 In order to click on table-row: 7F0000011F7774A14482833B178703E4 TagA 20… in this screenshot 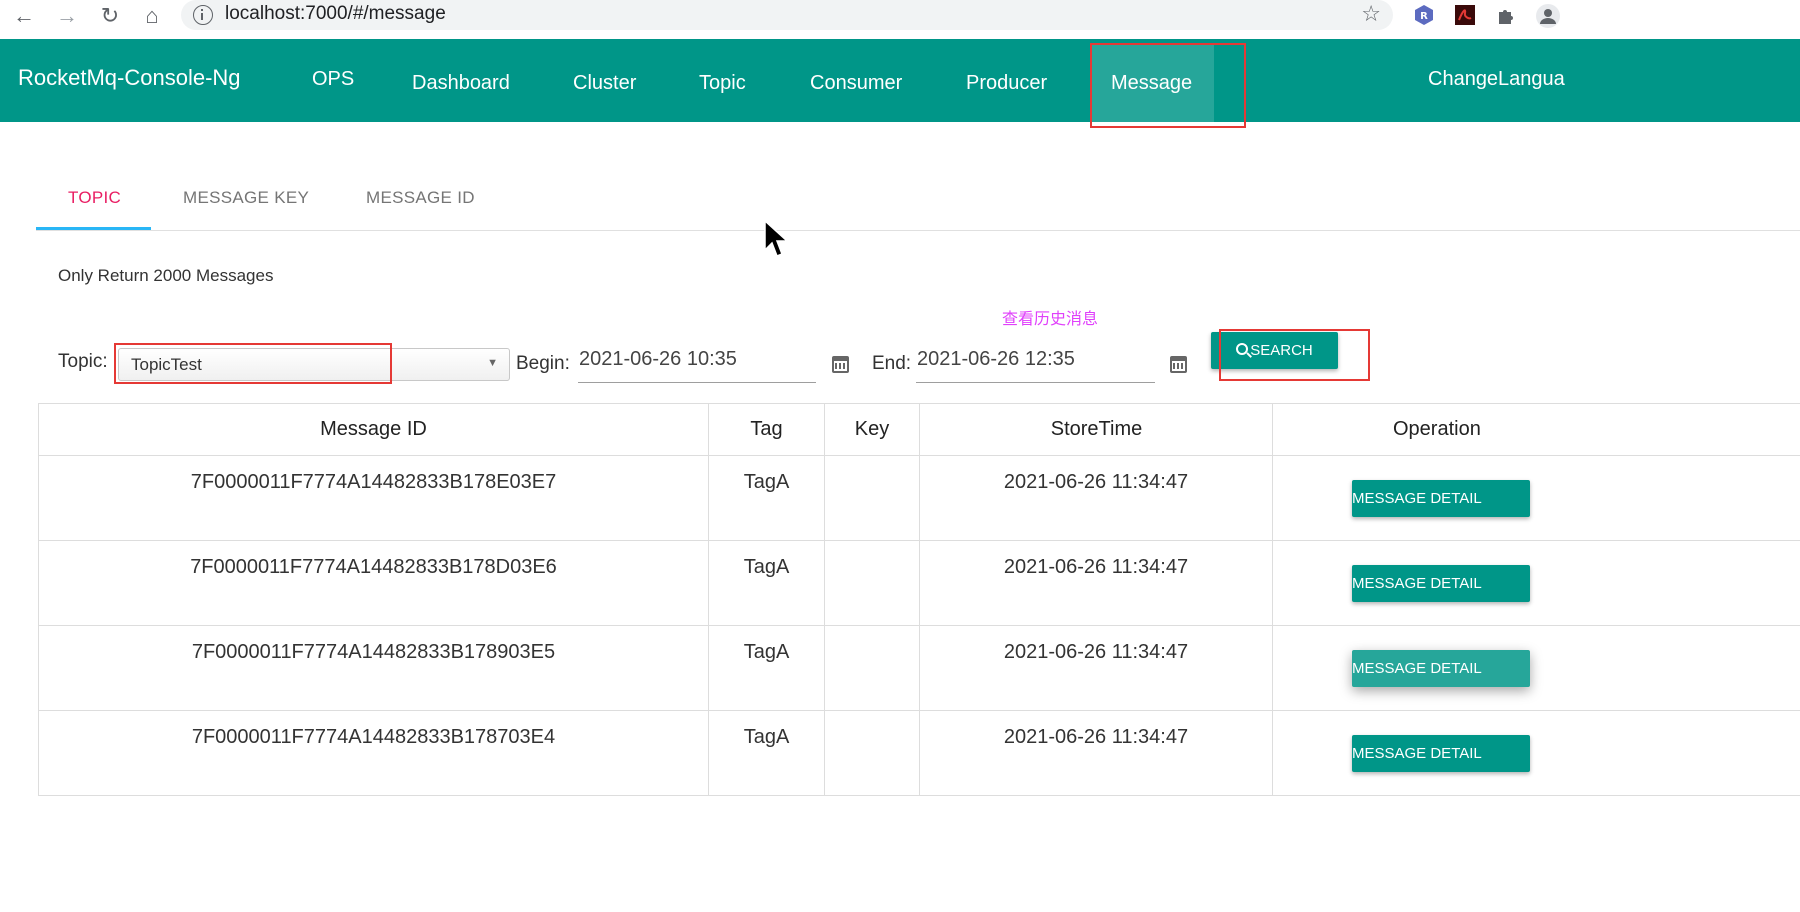, I will do `click(919, 753)`.